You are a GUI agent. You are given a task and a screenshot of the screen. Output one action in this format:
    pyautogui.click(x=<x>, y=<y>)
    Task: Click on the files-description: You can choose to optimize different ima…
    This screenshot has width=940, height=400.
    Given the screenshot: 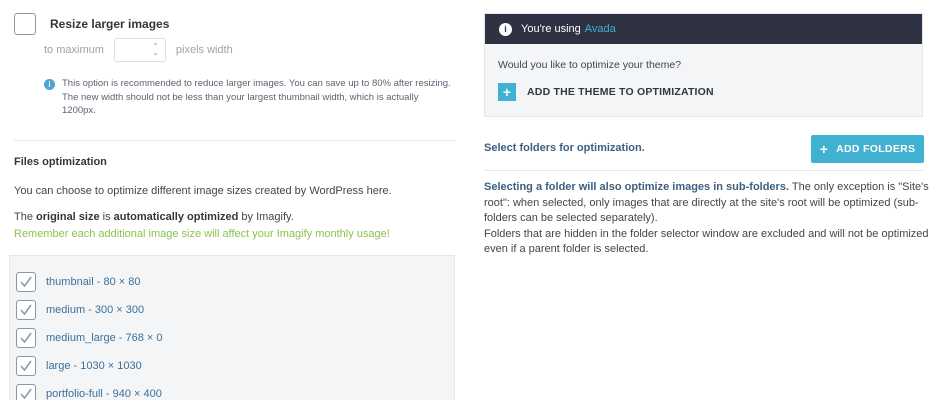 What is the action you would take?
    pyautogui.click(x=203, y=191)
    